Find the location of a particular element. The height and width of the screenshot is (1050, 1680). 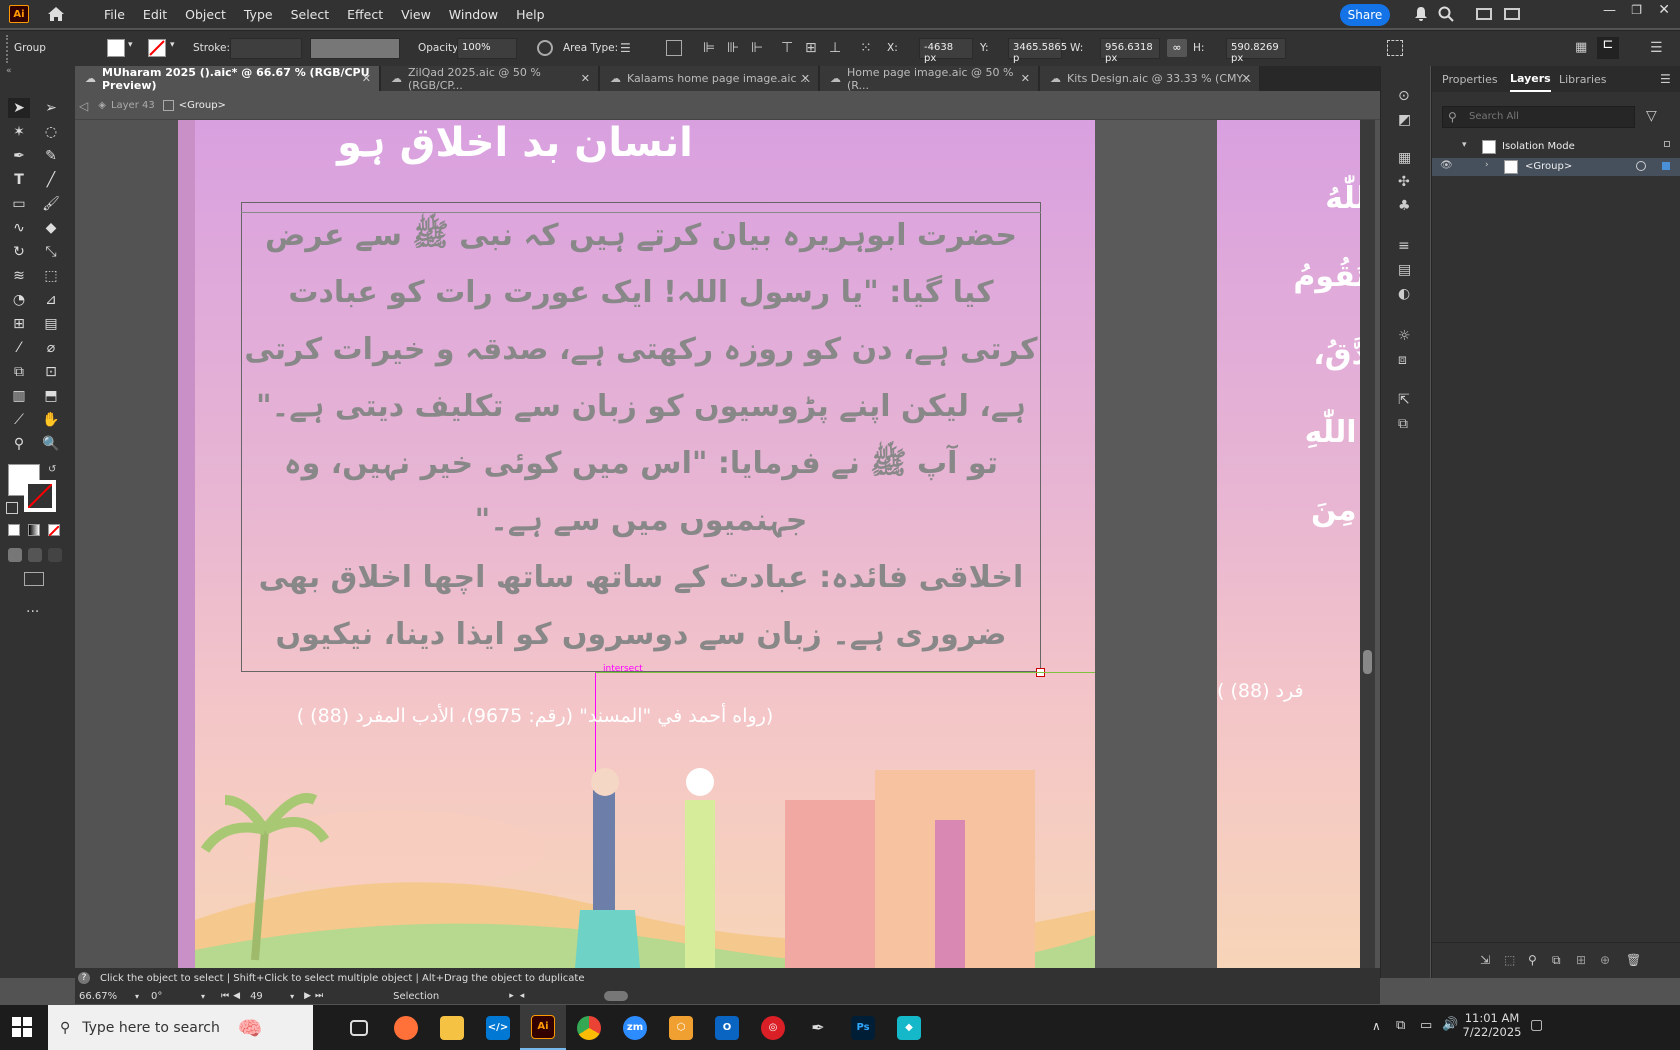

hand-tool-icon: ✋ is located at coordinates (51, 420).